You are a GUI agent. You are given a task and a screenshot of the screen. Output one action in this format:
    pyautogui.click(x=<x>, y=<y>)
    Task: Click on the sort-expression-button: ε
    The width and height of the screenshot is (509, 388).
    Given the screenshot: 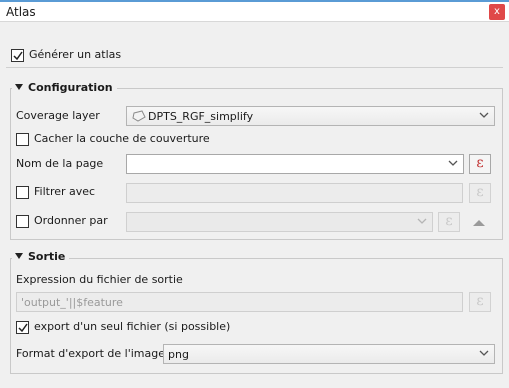 What is the action you would take?
    pyautogui.click(x=449, y=222)
    